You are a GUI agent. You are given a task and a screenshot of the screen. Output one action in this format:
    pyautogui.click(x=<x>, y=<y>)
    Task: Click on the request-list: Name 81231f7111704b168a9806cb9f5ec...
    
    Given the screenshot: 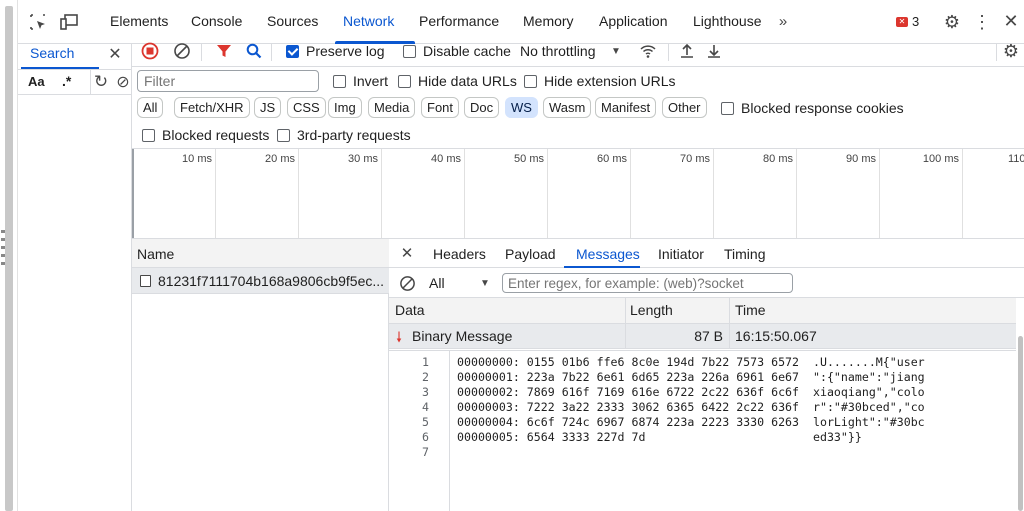 What is the action you would take?
    pyautogui.click(x=260, y=375)
    